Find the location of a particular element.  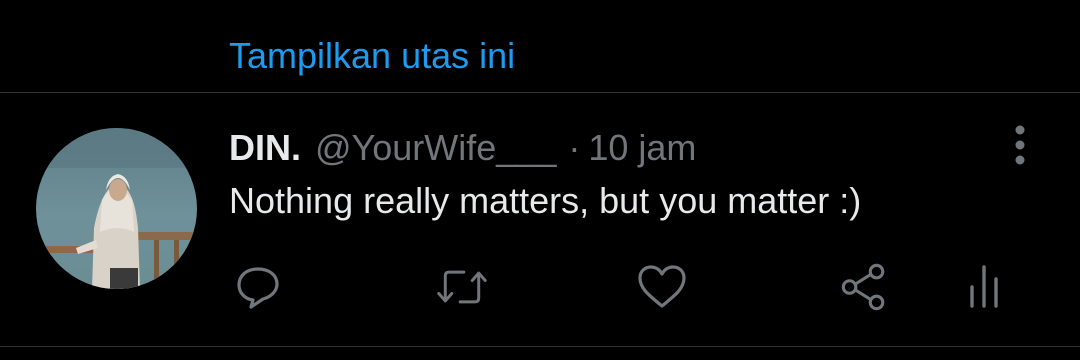

like-button is located at coordinates (662, 287).